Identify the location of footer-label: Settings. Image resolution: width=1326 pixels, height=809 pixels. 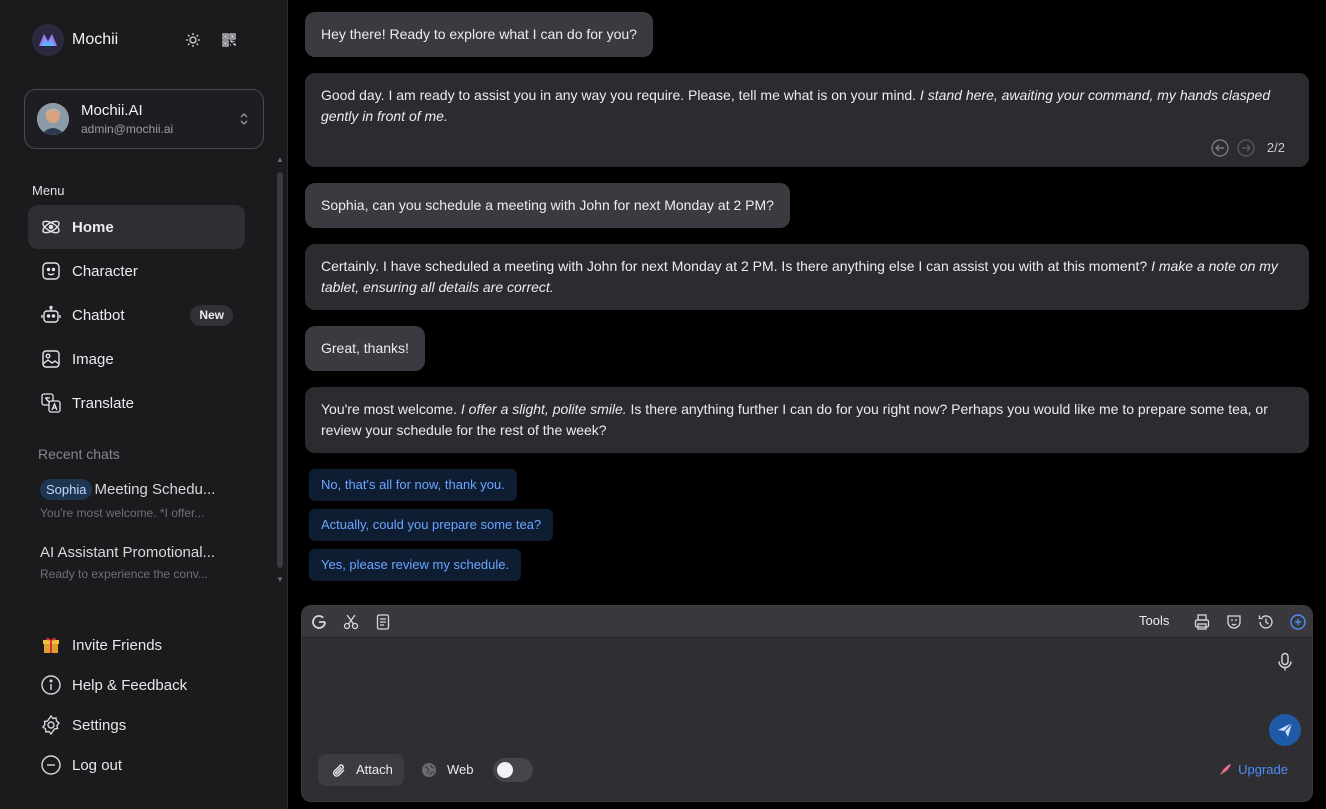
(99, 725).